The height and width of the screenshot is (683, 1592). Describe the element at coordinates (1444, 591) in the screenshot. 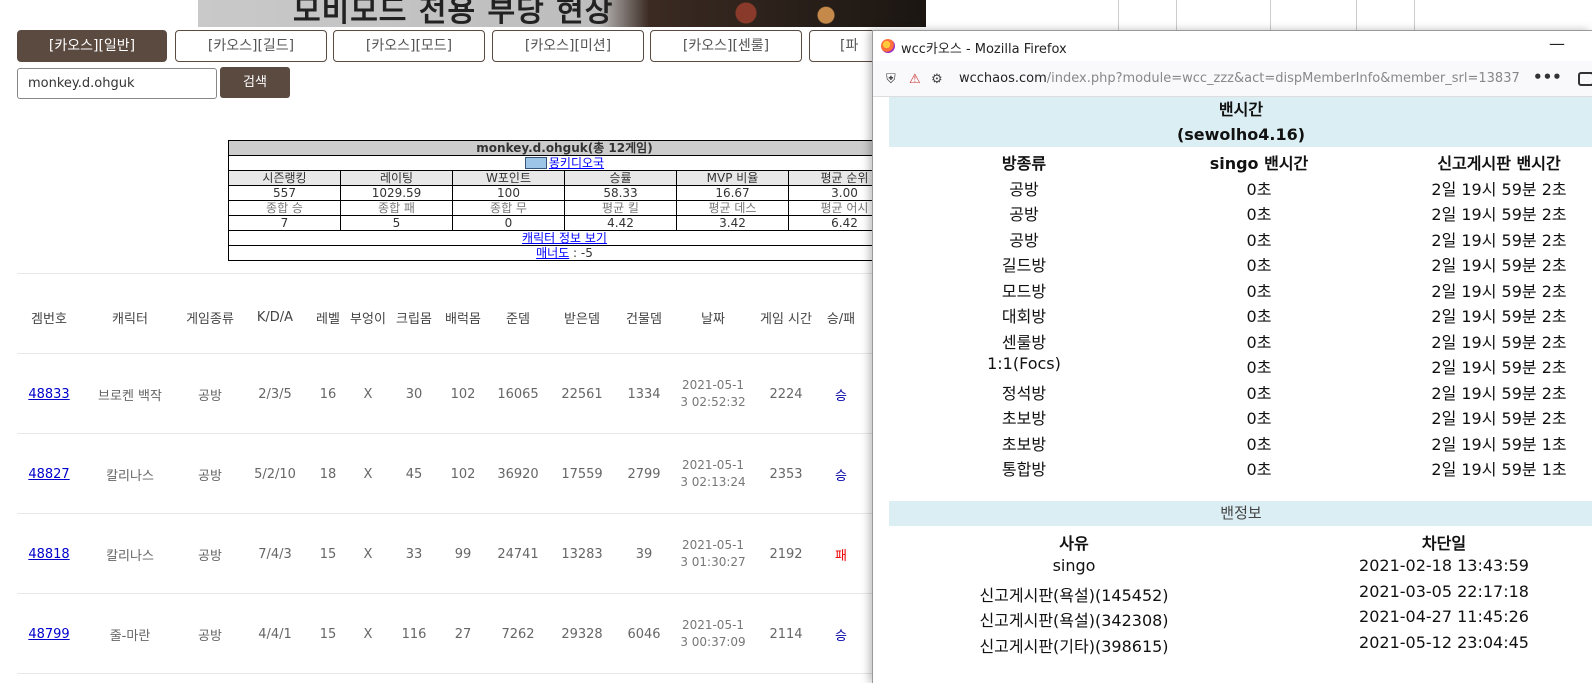

I see `ban-date: 2021-03-05 22:17:18` at that location.